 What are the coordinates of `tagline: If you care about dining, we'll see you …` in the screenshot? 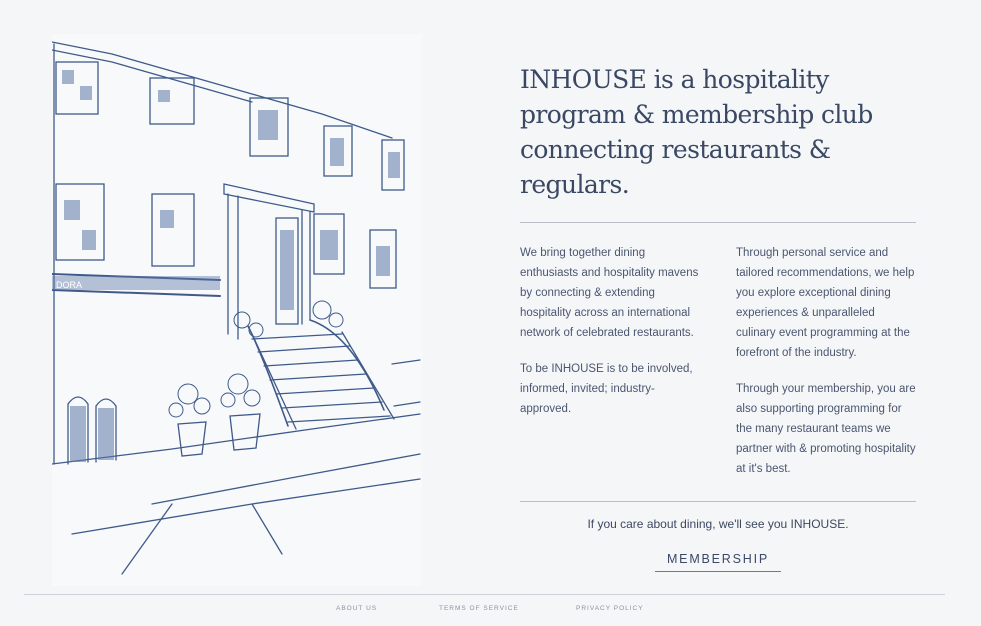 It's located at (718, 524).